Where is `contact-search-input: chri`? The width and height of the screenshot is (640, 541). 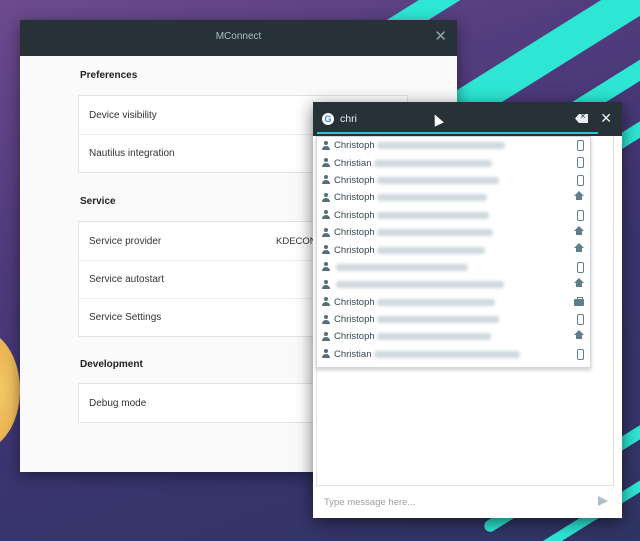
contact-search-input: chri is located at coordinates (348, 119).